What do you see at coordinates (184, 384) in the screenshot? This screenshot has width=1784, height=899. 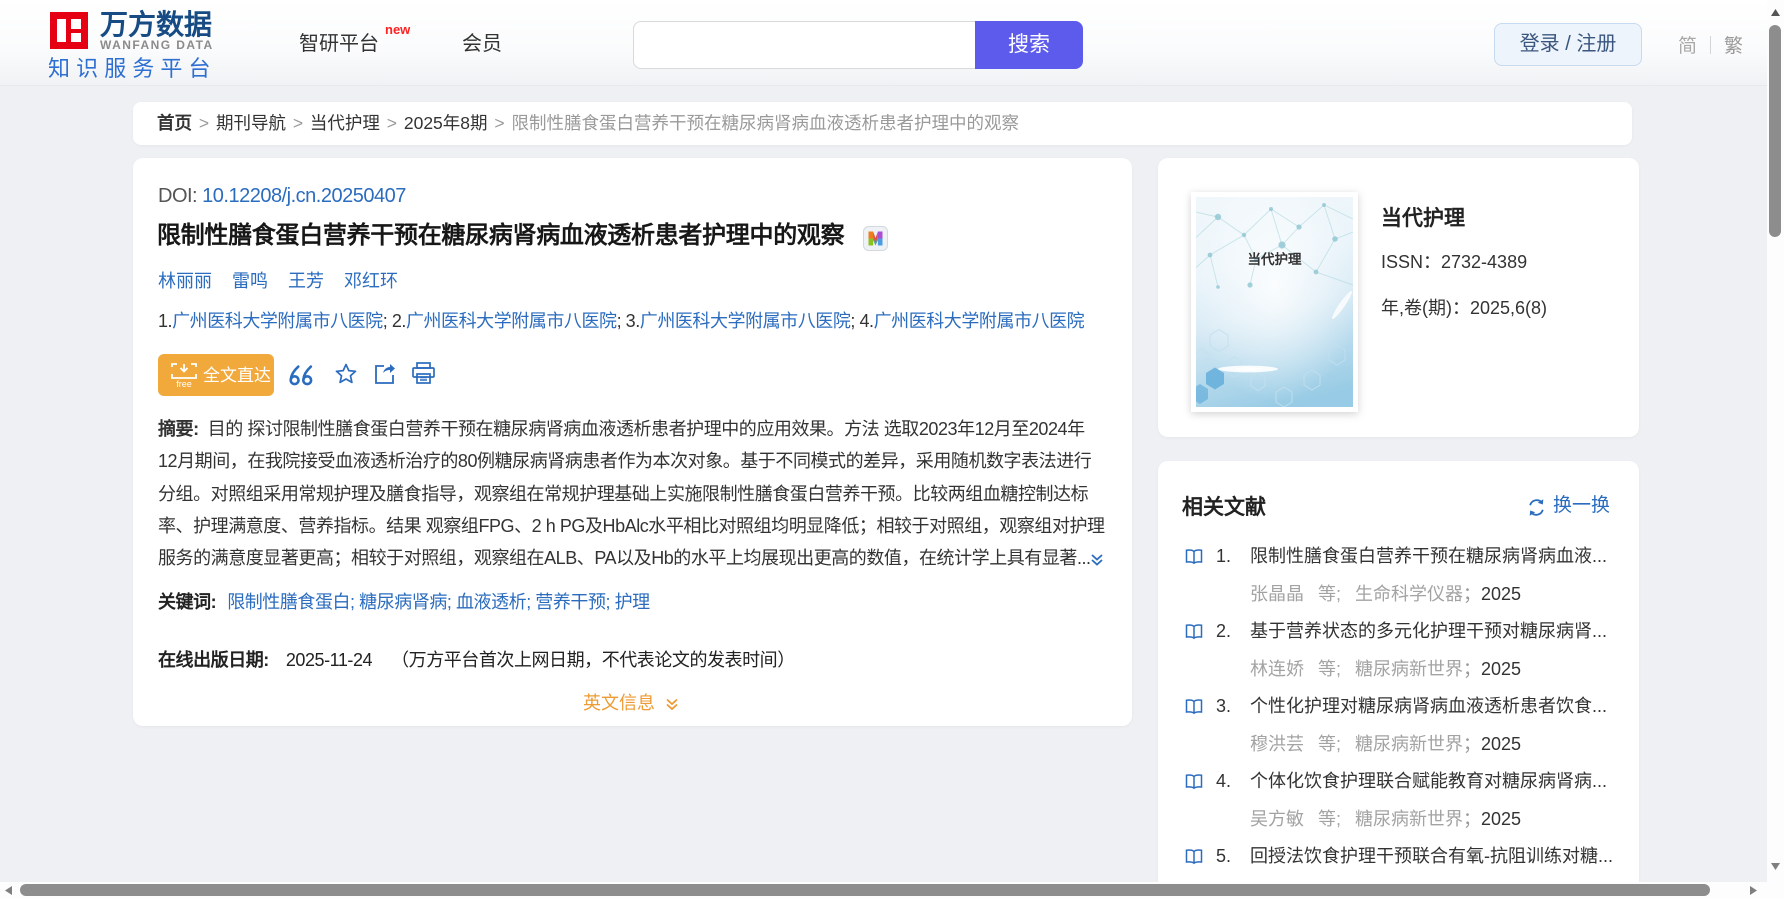 I see `svg-text: free` at bounding box center [184, 384].